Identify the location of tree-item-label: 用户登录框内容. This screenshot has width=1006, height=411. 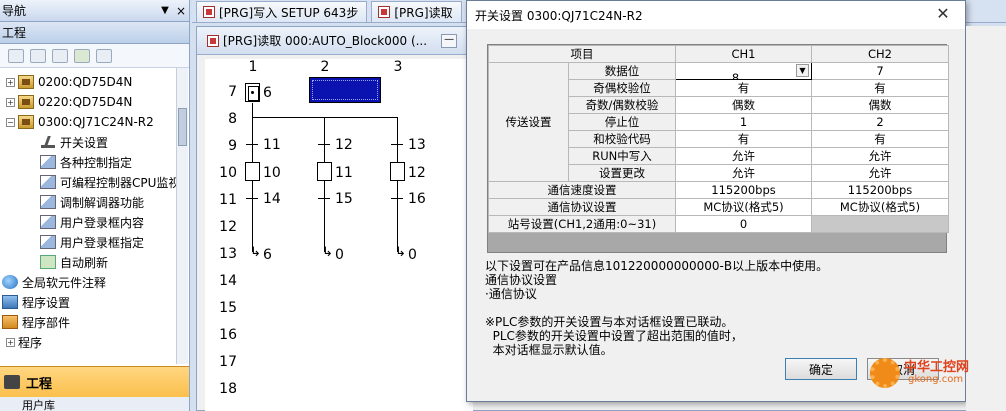
(102, 222).